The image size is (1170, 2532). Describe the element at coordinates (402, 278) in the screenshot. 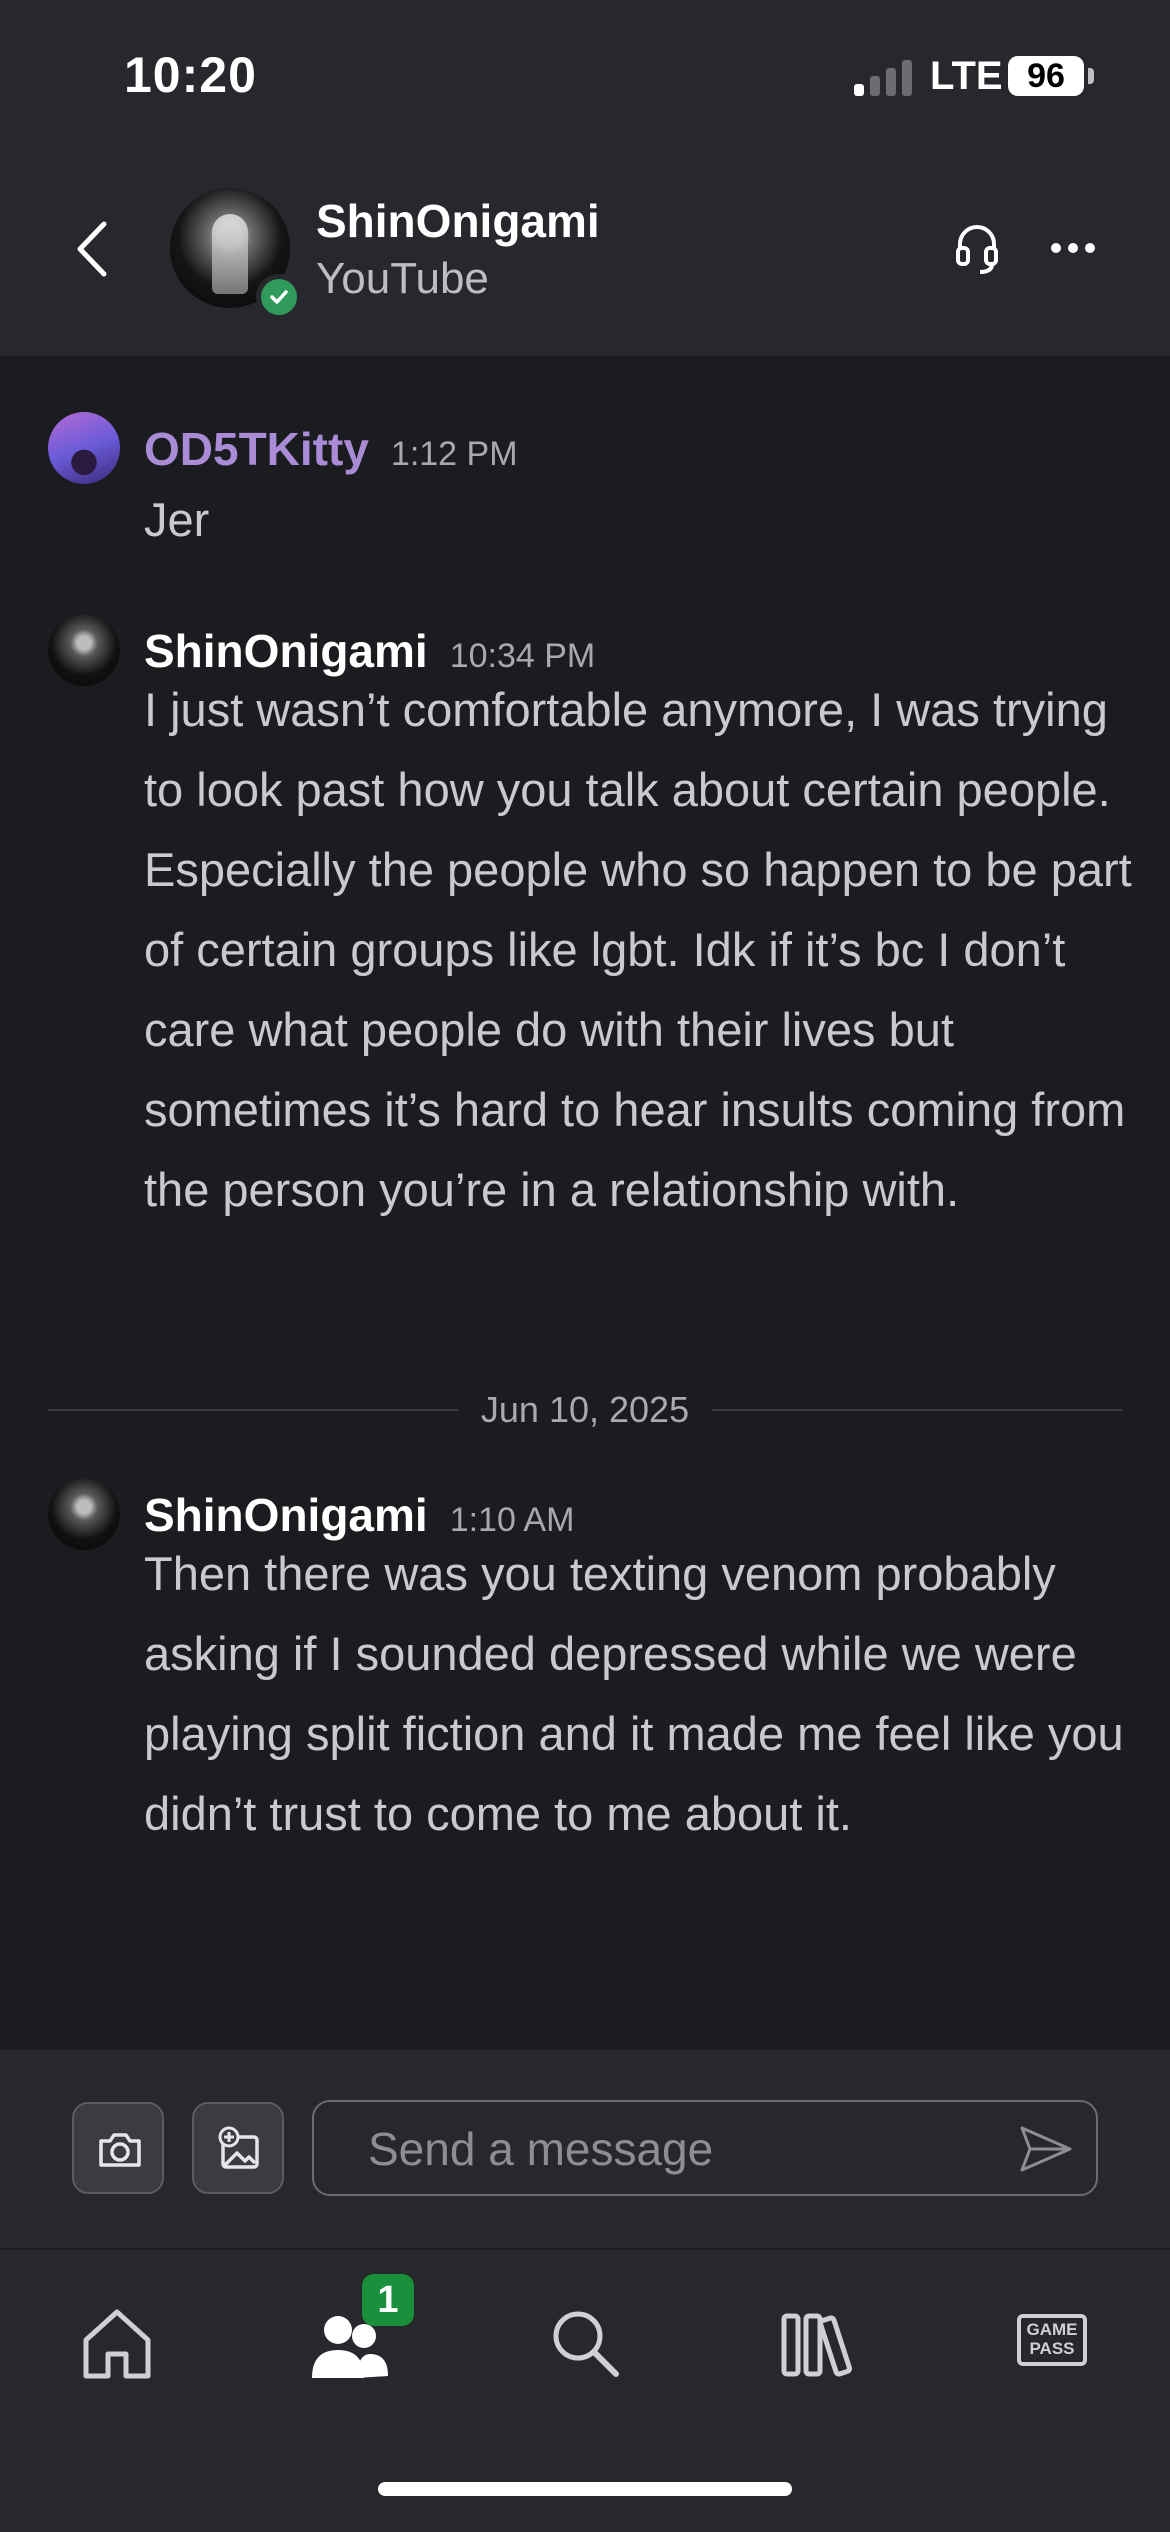

I see `conversation-status: YouTube` at that location.